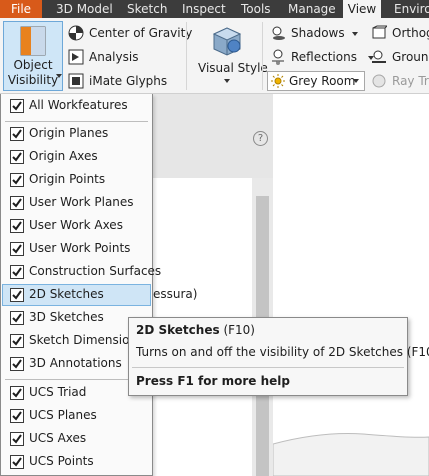 Image resolution: width=429 pixels, height=476 pixels. What do you see at coordinates (113, 57) in the screenshot?
I see `analysis-button: Analysis` at bounding box center [113, 57].